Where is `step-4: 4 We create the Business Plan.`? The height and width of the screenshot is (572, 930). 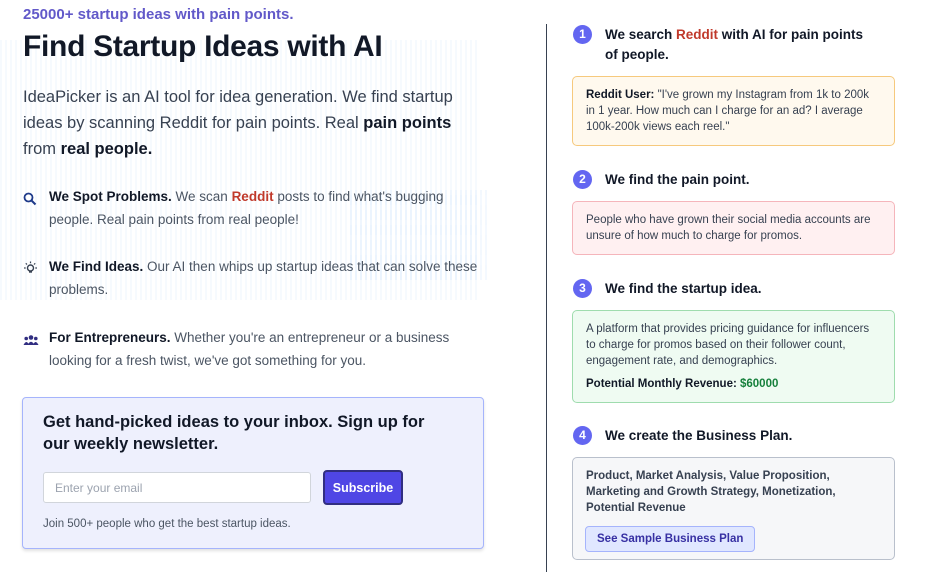 step-4: 4 We create the Business Plan. is located at coordinates (723, 436).